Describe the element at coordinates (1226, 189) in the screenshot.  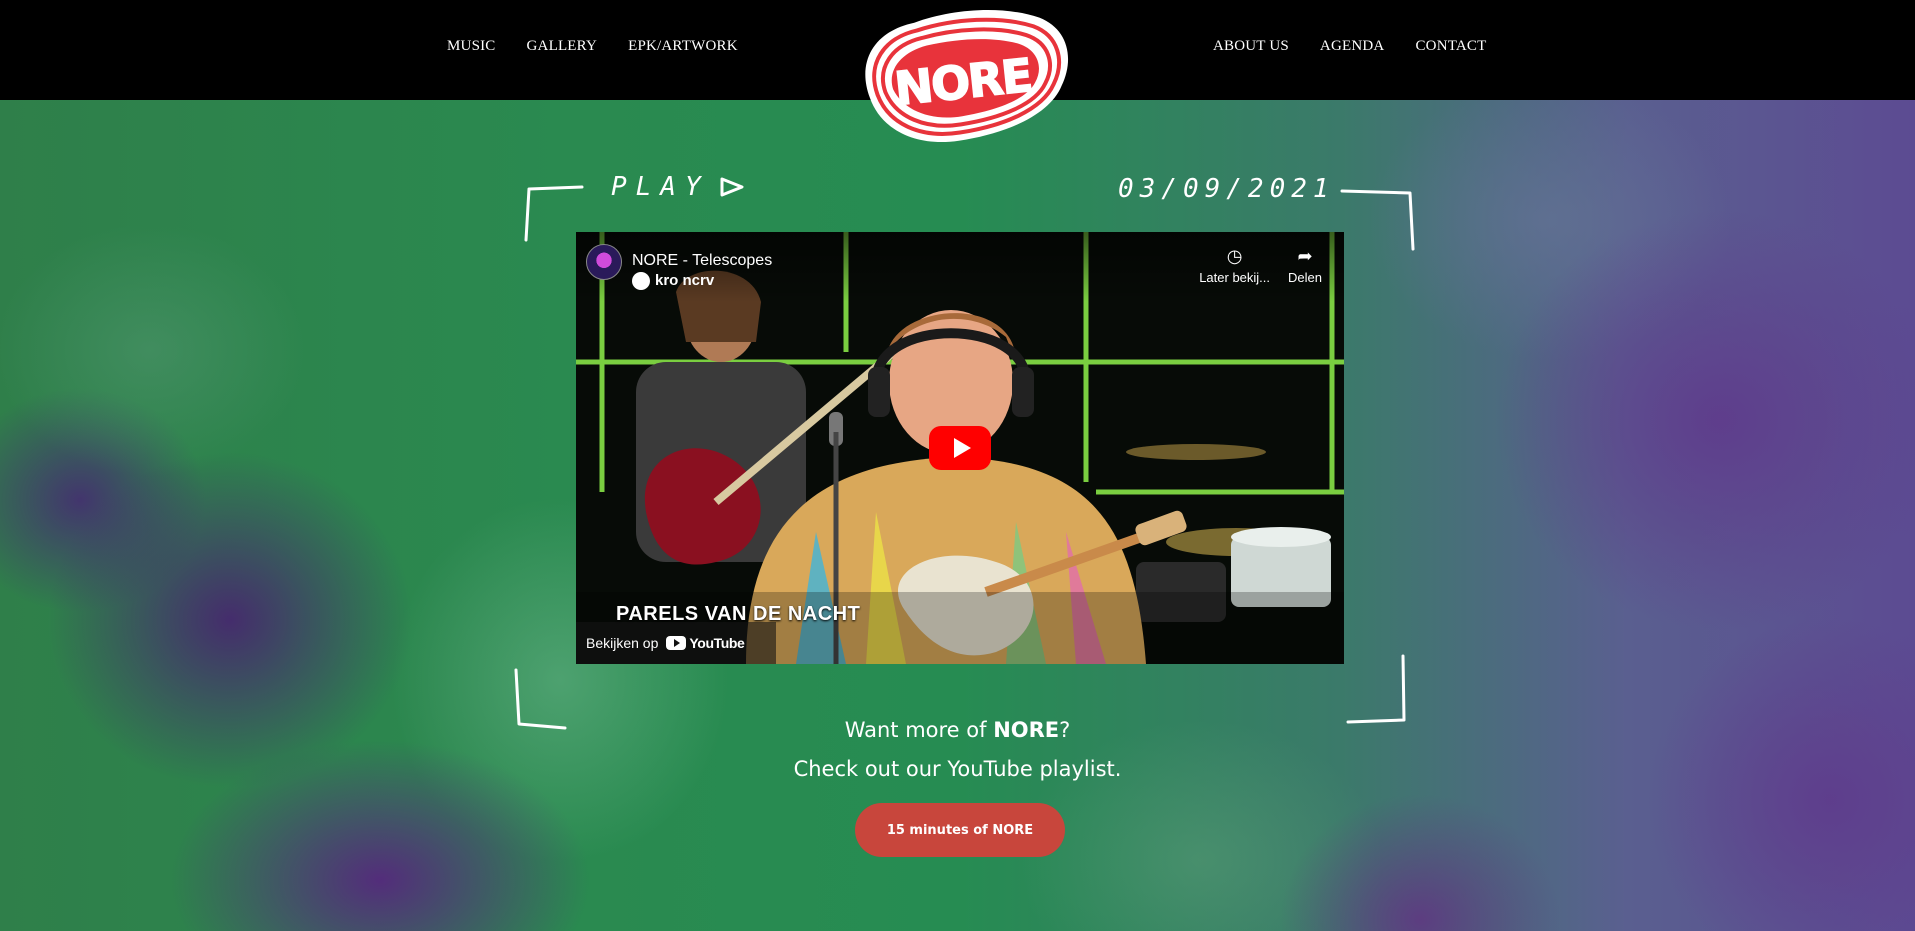
I see `release-date: 03/09/2021` at that location.